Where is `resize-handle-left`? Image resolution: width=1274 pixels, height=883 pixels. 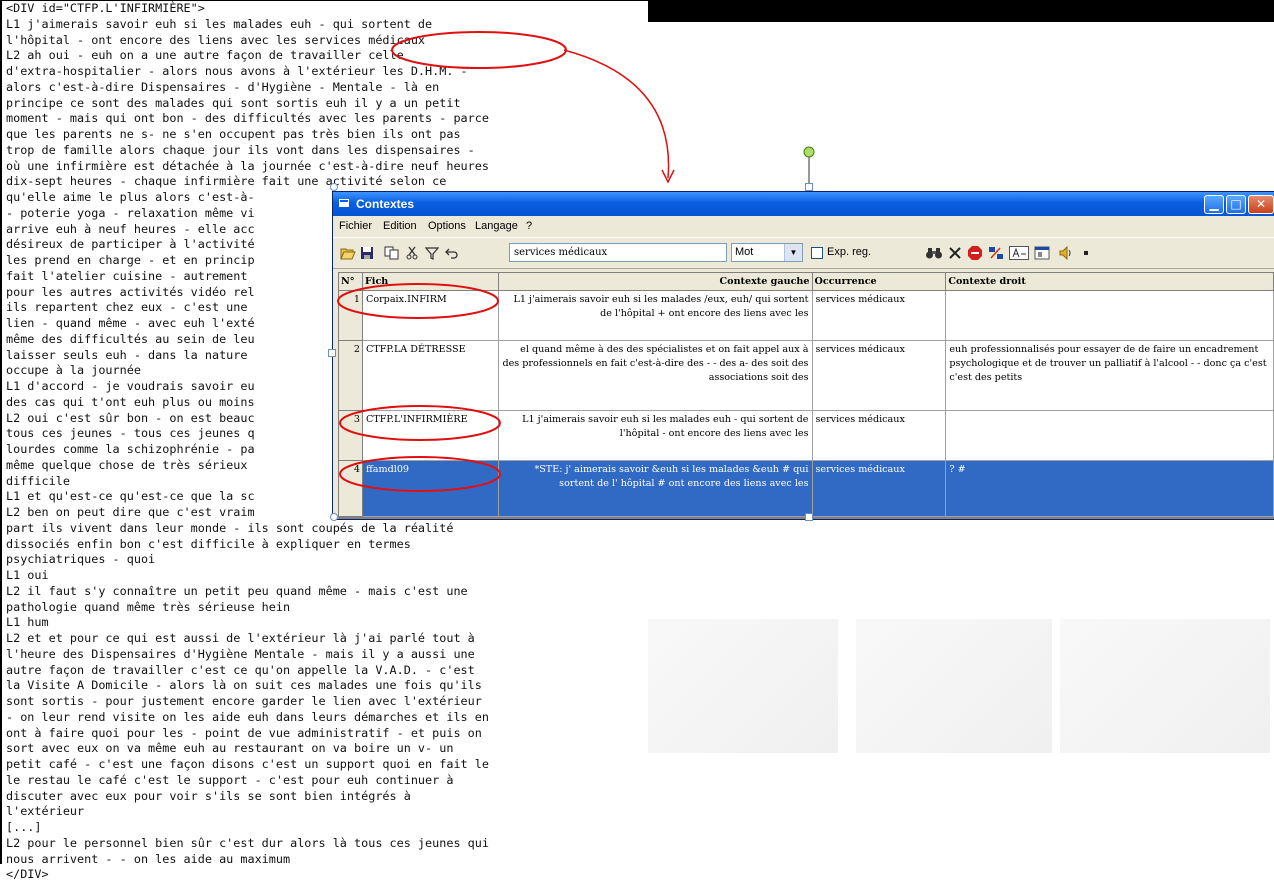
resize-handle-left is located at coordinates (332, 353).